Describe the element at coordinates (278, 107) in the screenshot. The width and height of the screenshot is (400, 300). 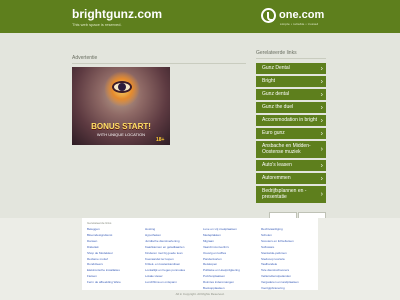
I see `related-link-label: Gunz the duel` at that location.